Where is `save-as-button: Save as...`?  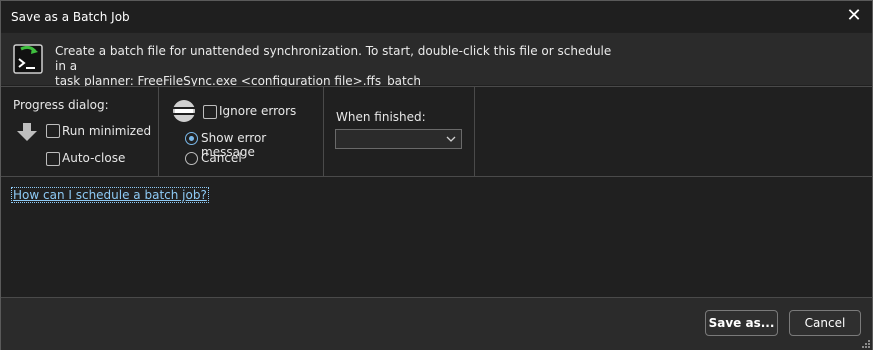
save-as-button: Save as... is located at coordinates (741, 323).